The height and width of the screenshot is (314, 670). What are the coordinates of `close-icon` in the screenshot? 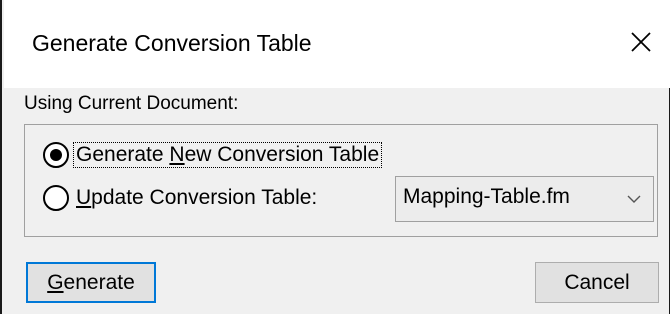 It's located at (641, 42).